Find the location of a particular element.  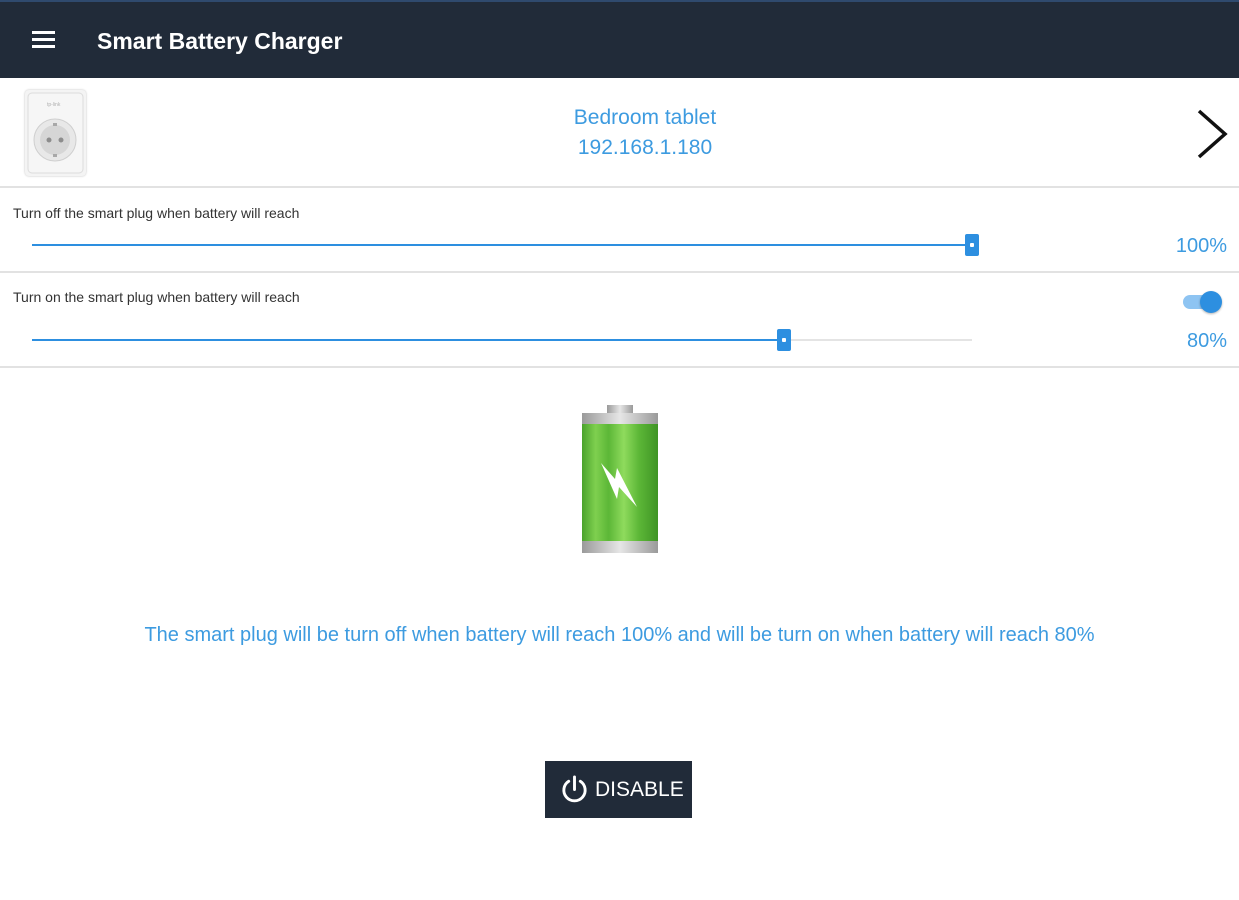

turn-off-slider is located at coordinates (505, 245).